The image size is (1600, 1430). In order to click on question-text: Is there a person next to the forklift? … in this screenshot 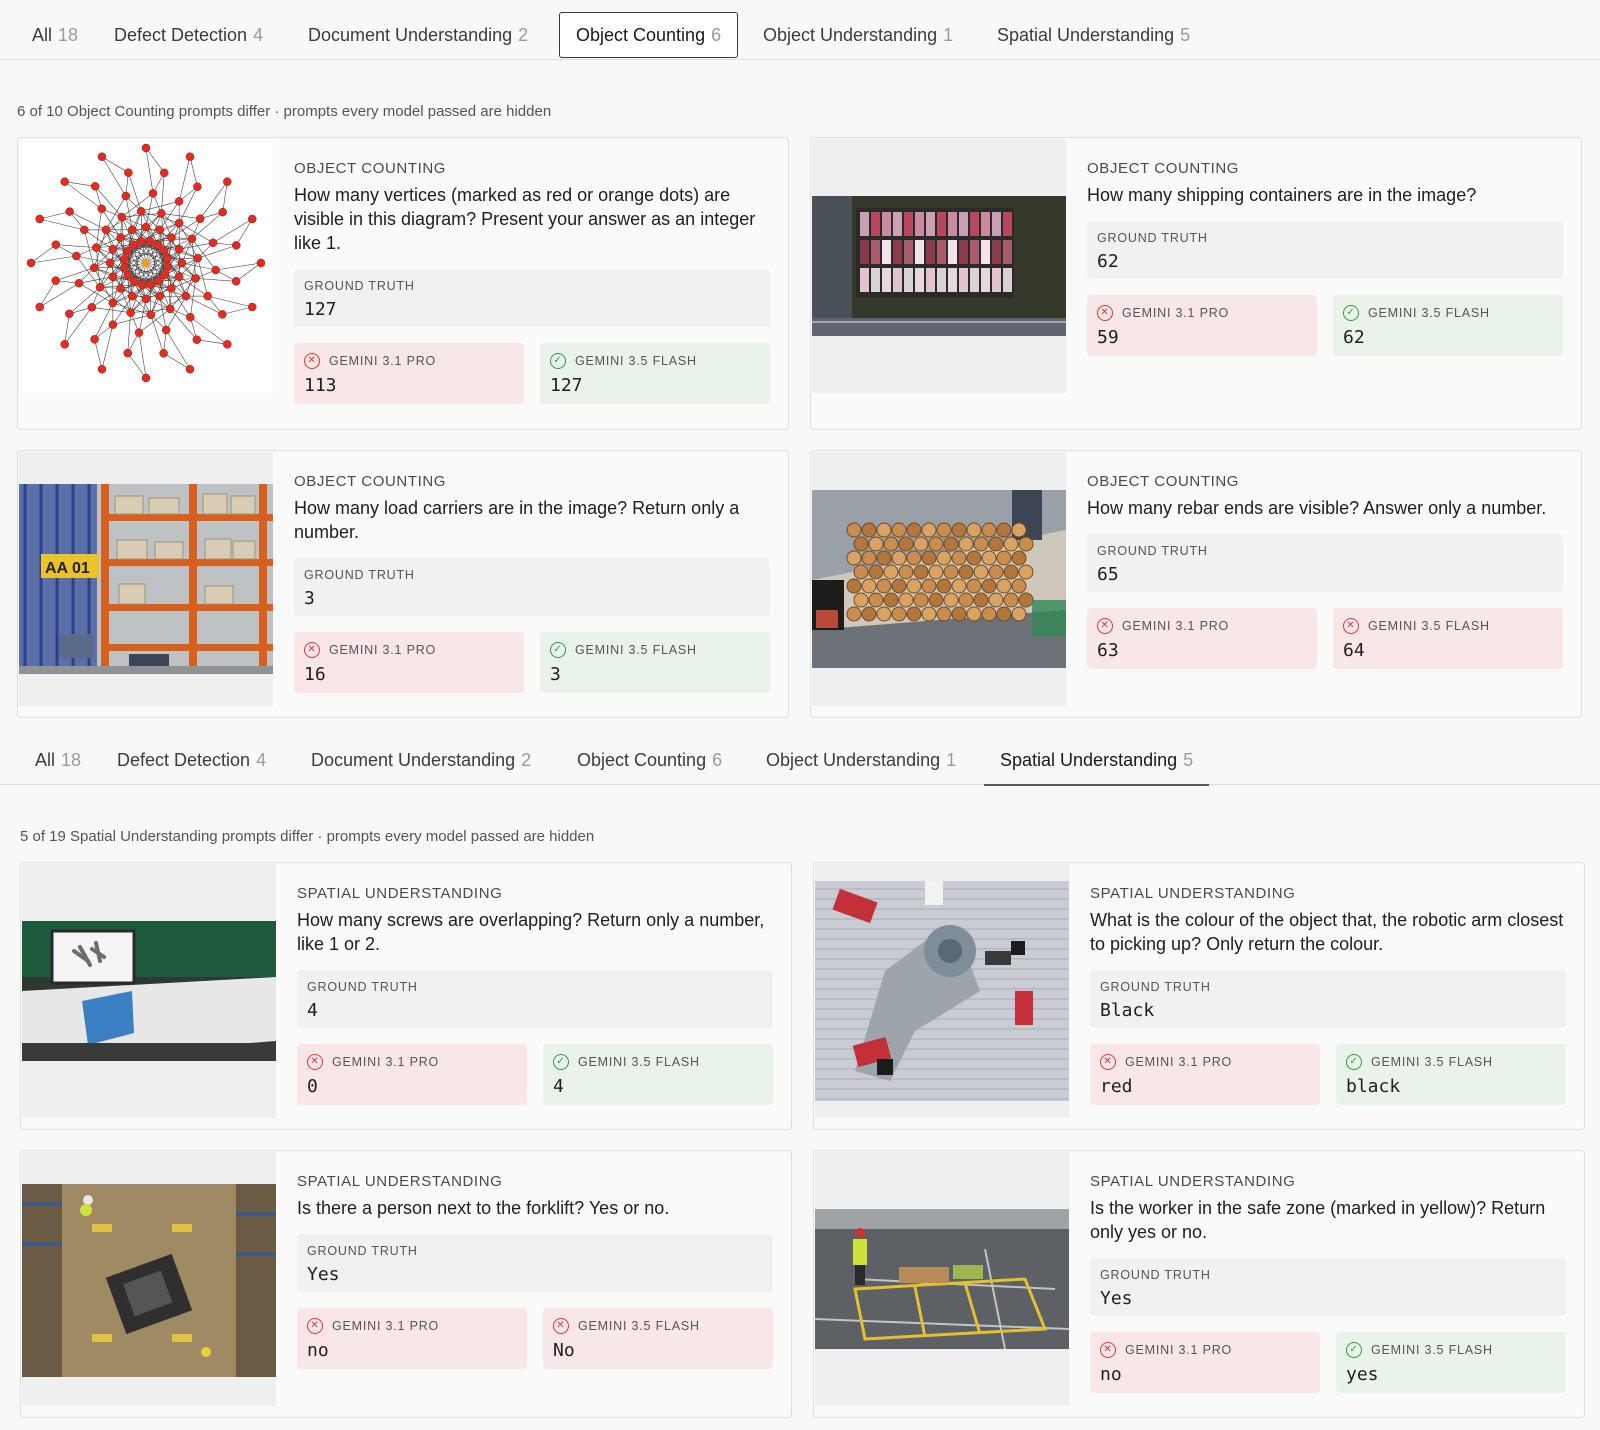, I will do `click(483, 1208)`.